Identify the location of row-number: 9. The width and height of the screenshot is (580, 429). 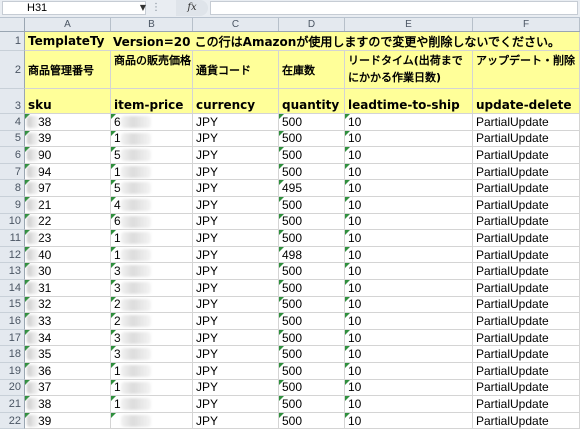
(12, 205).